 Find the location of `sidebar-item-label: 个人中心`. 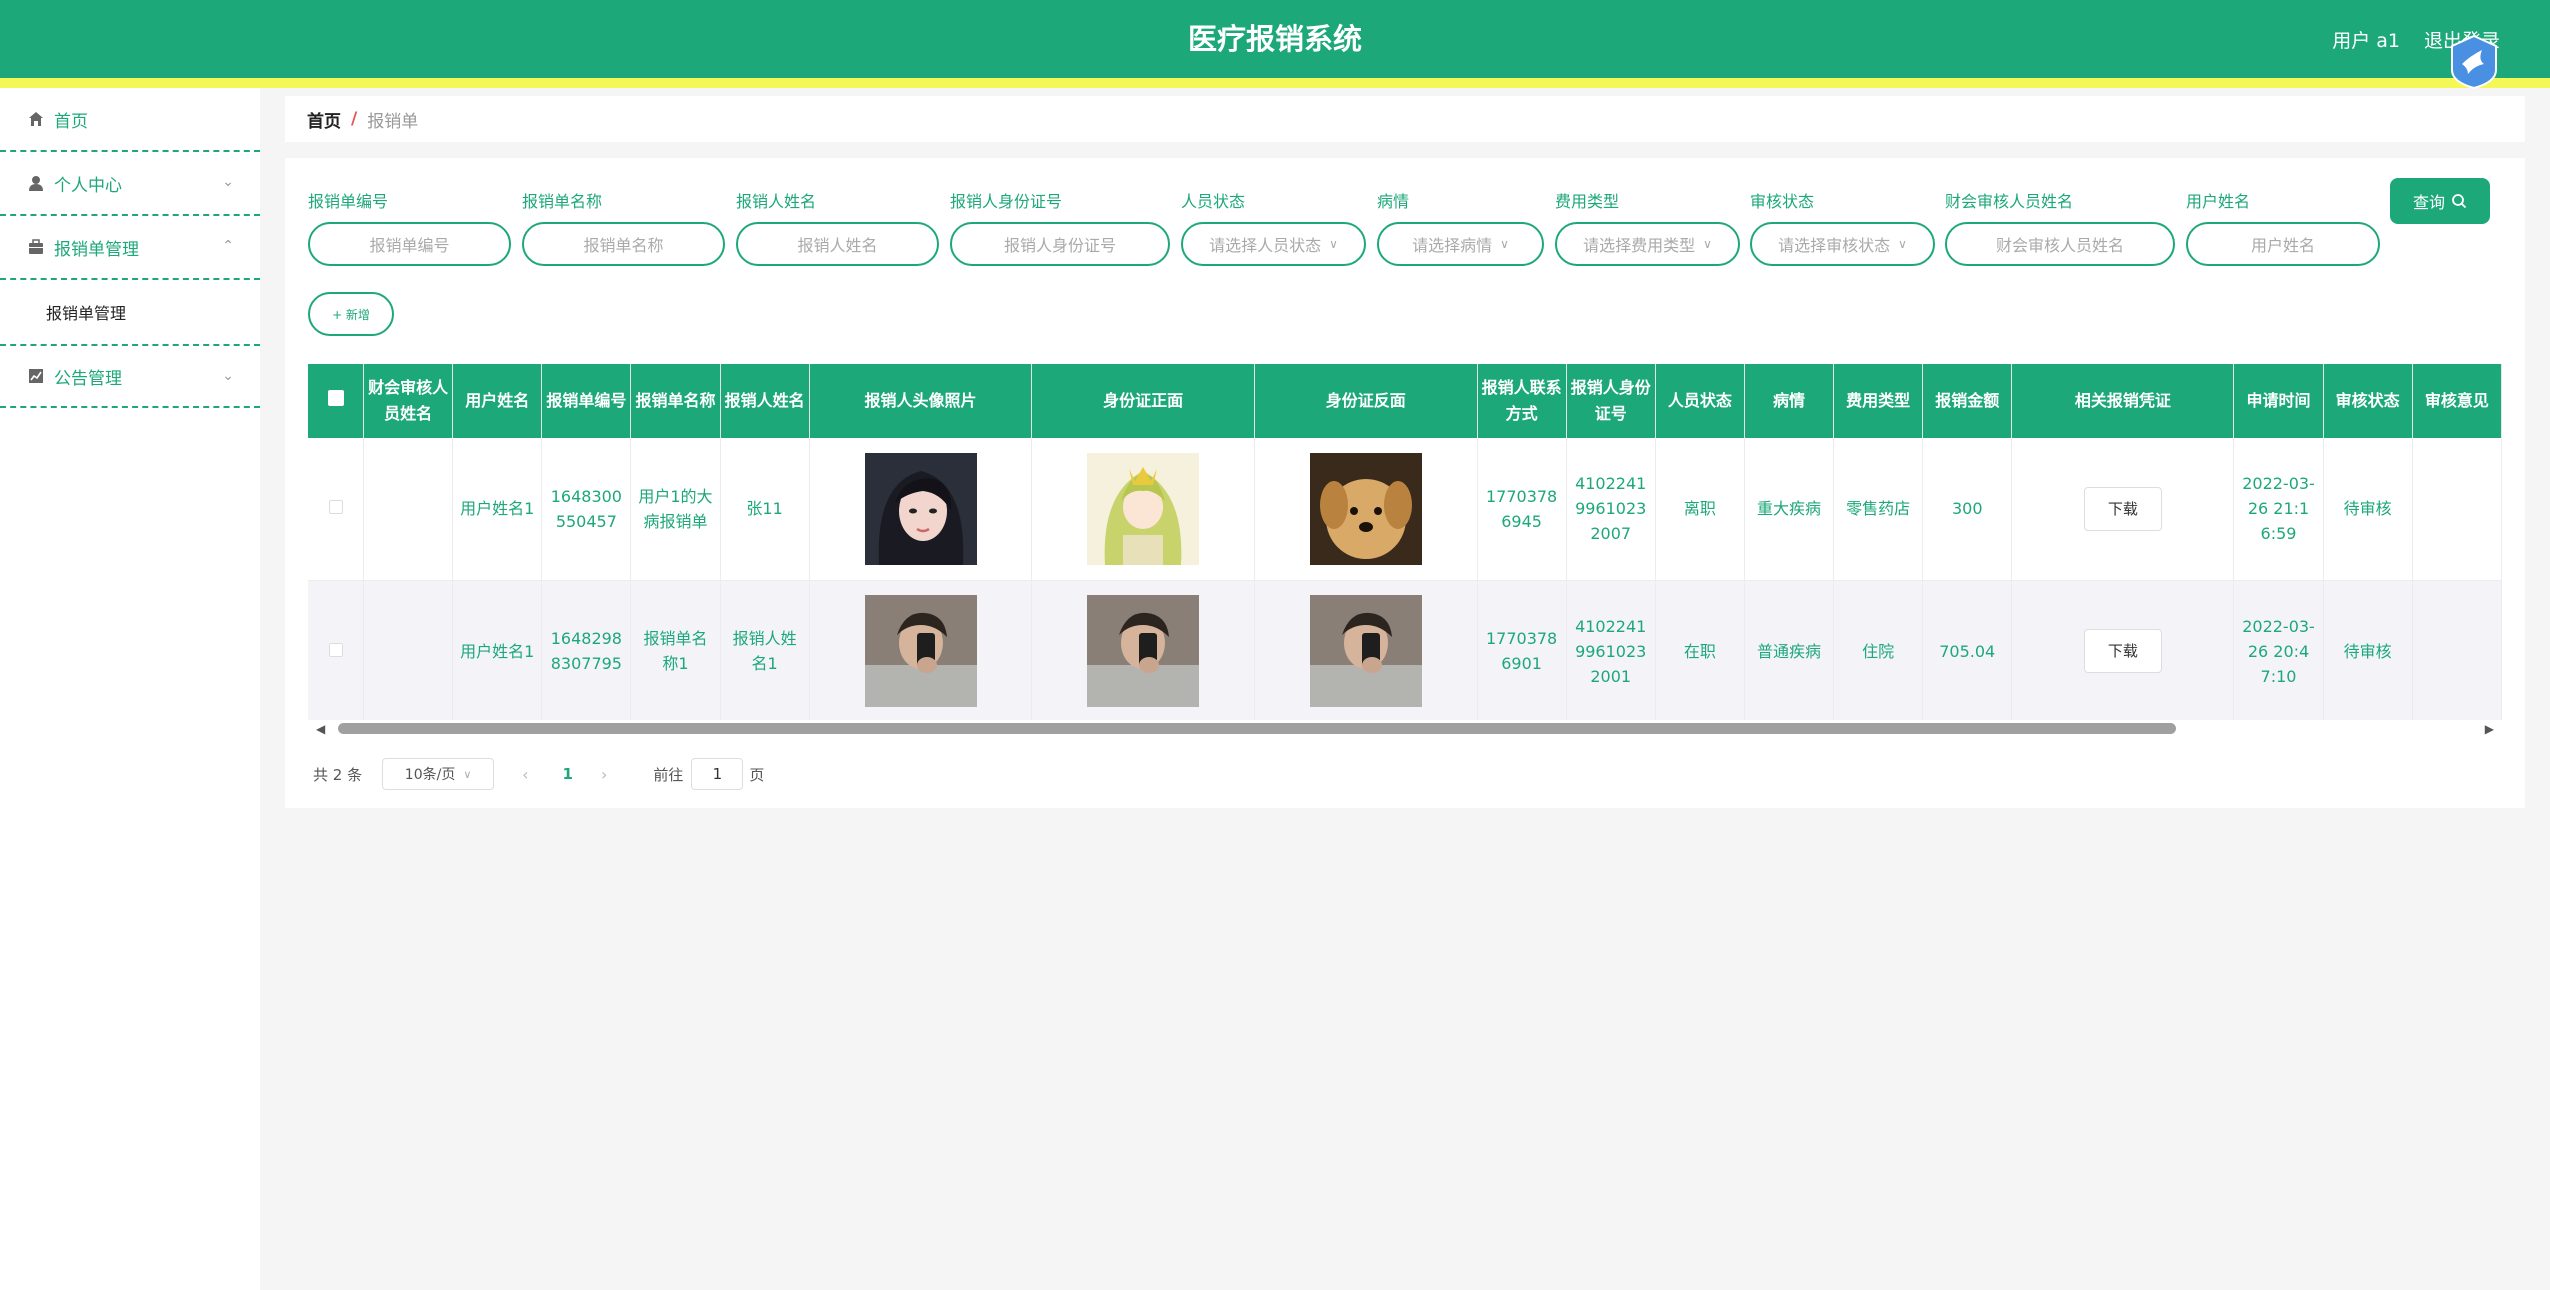

sidebar-item-label: 个人中心 is located at coordinates (88, 185).